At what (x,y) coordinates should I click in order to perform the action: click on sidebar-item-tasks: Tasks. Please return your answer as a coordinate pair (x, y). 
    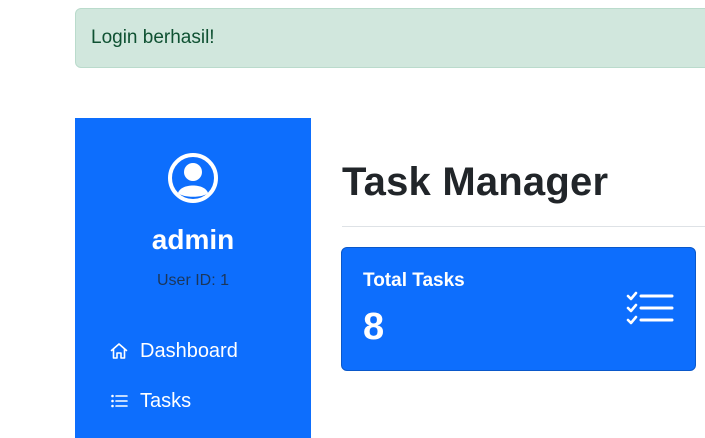
    Looking at the image, I should click on (150, 401).